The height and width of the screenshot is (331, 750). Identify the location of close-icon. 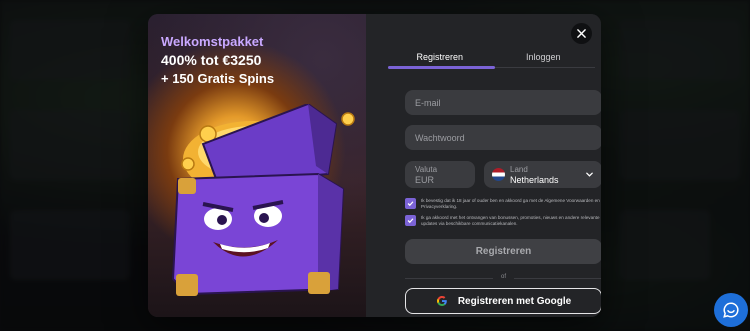
(581, 33).